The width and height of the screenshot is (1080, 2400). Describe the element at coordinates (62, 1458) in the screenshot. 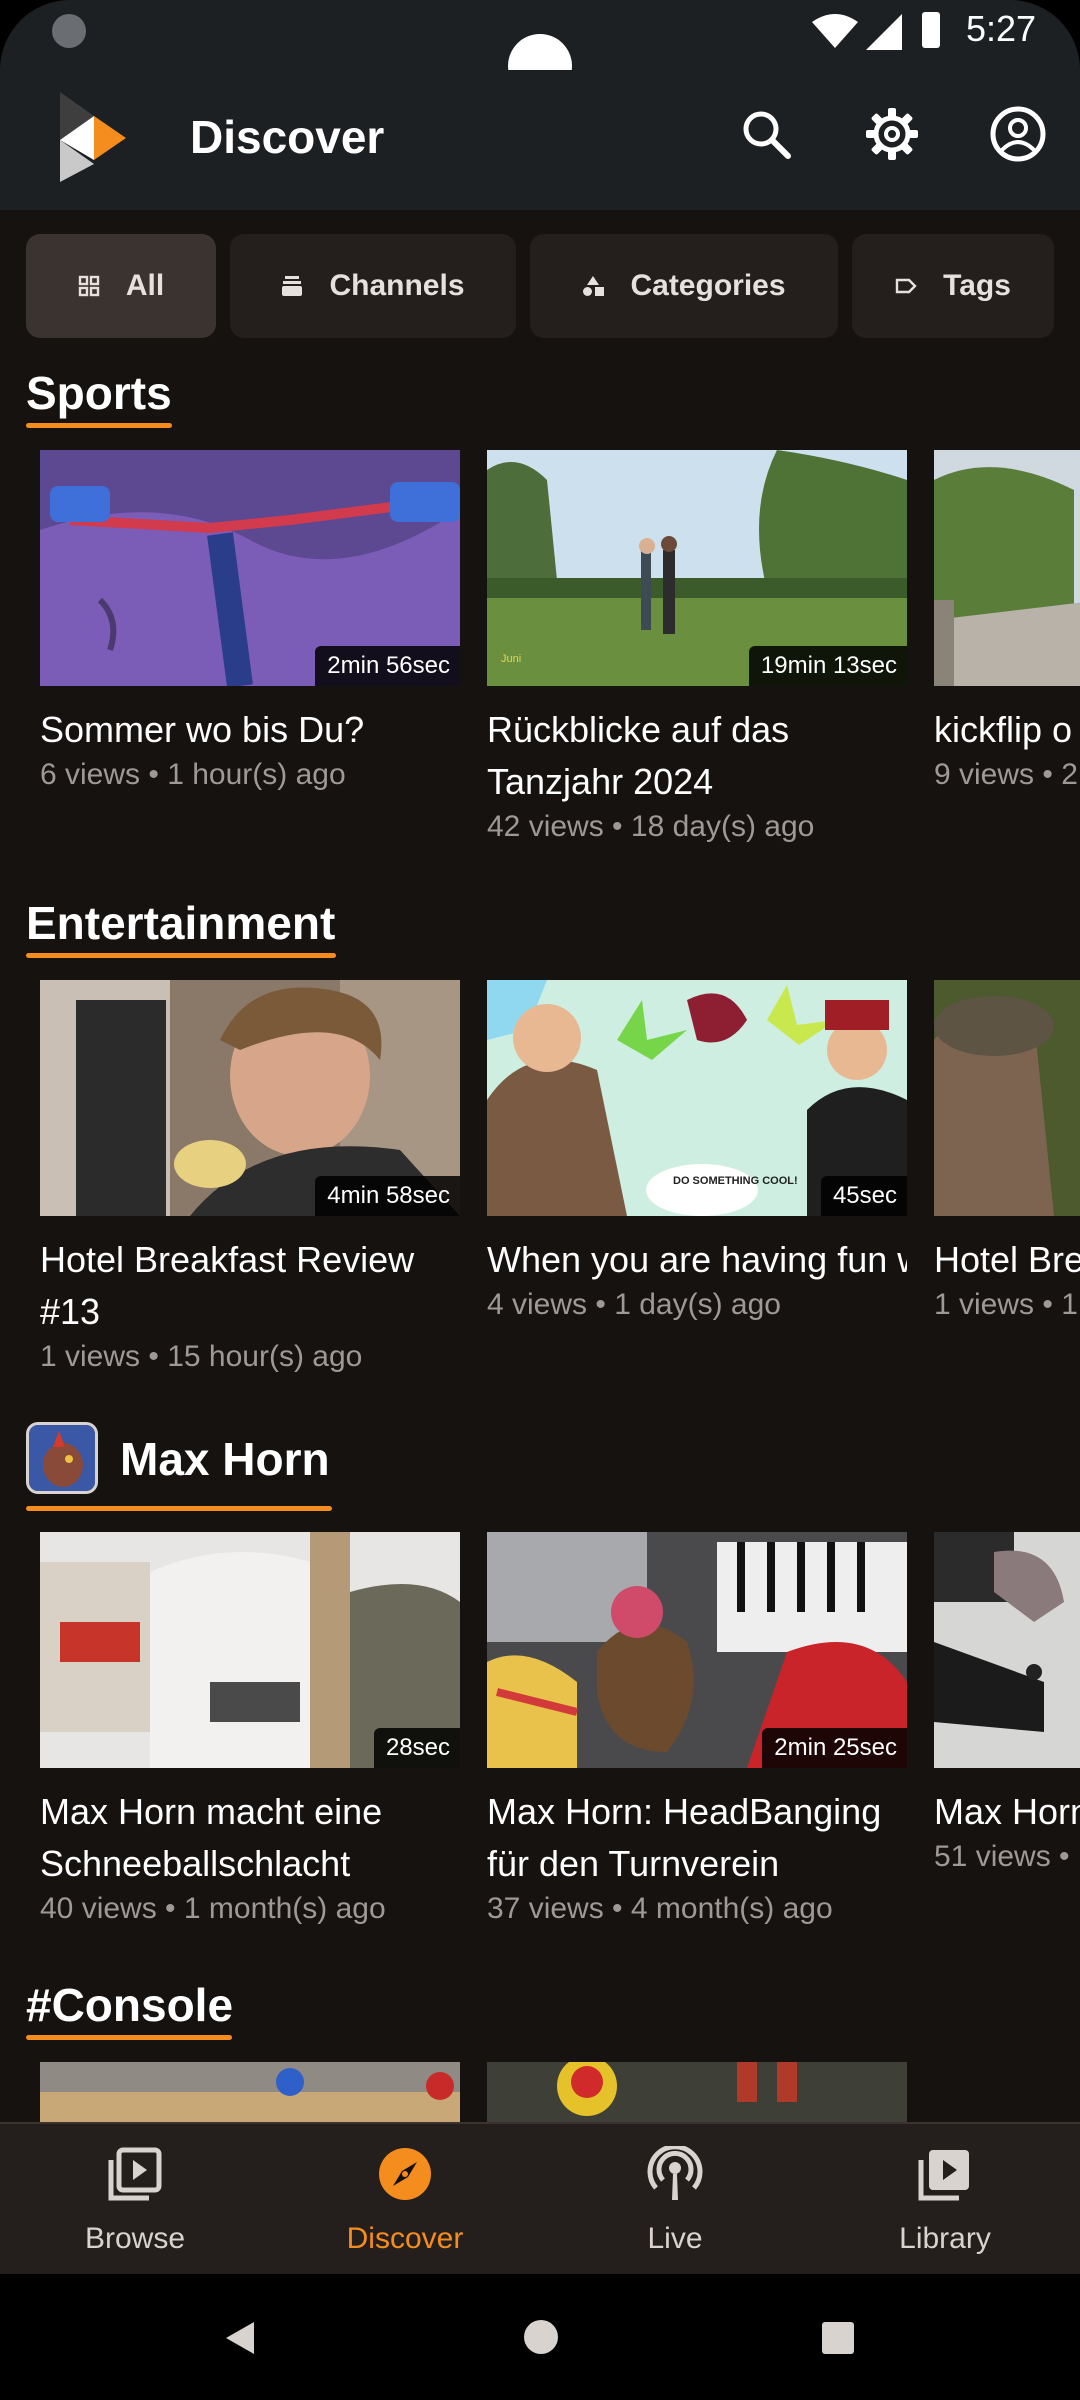

I see `channel-avatar` at that location.